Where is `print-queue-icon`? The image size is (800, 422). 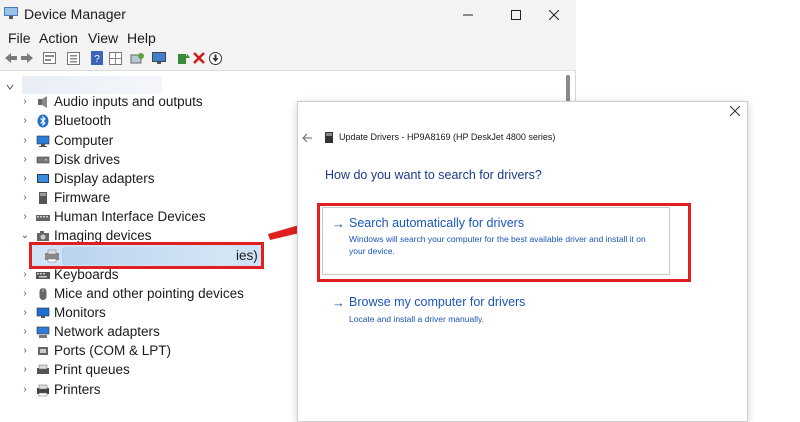 print-queue-icon is located at coordinates (43, 369).